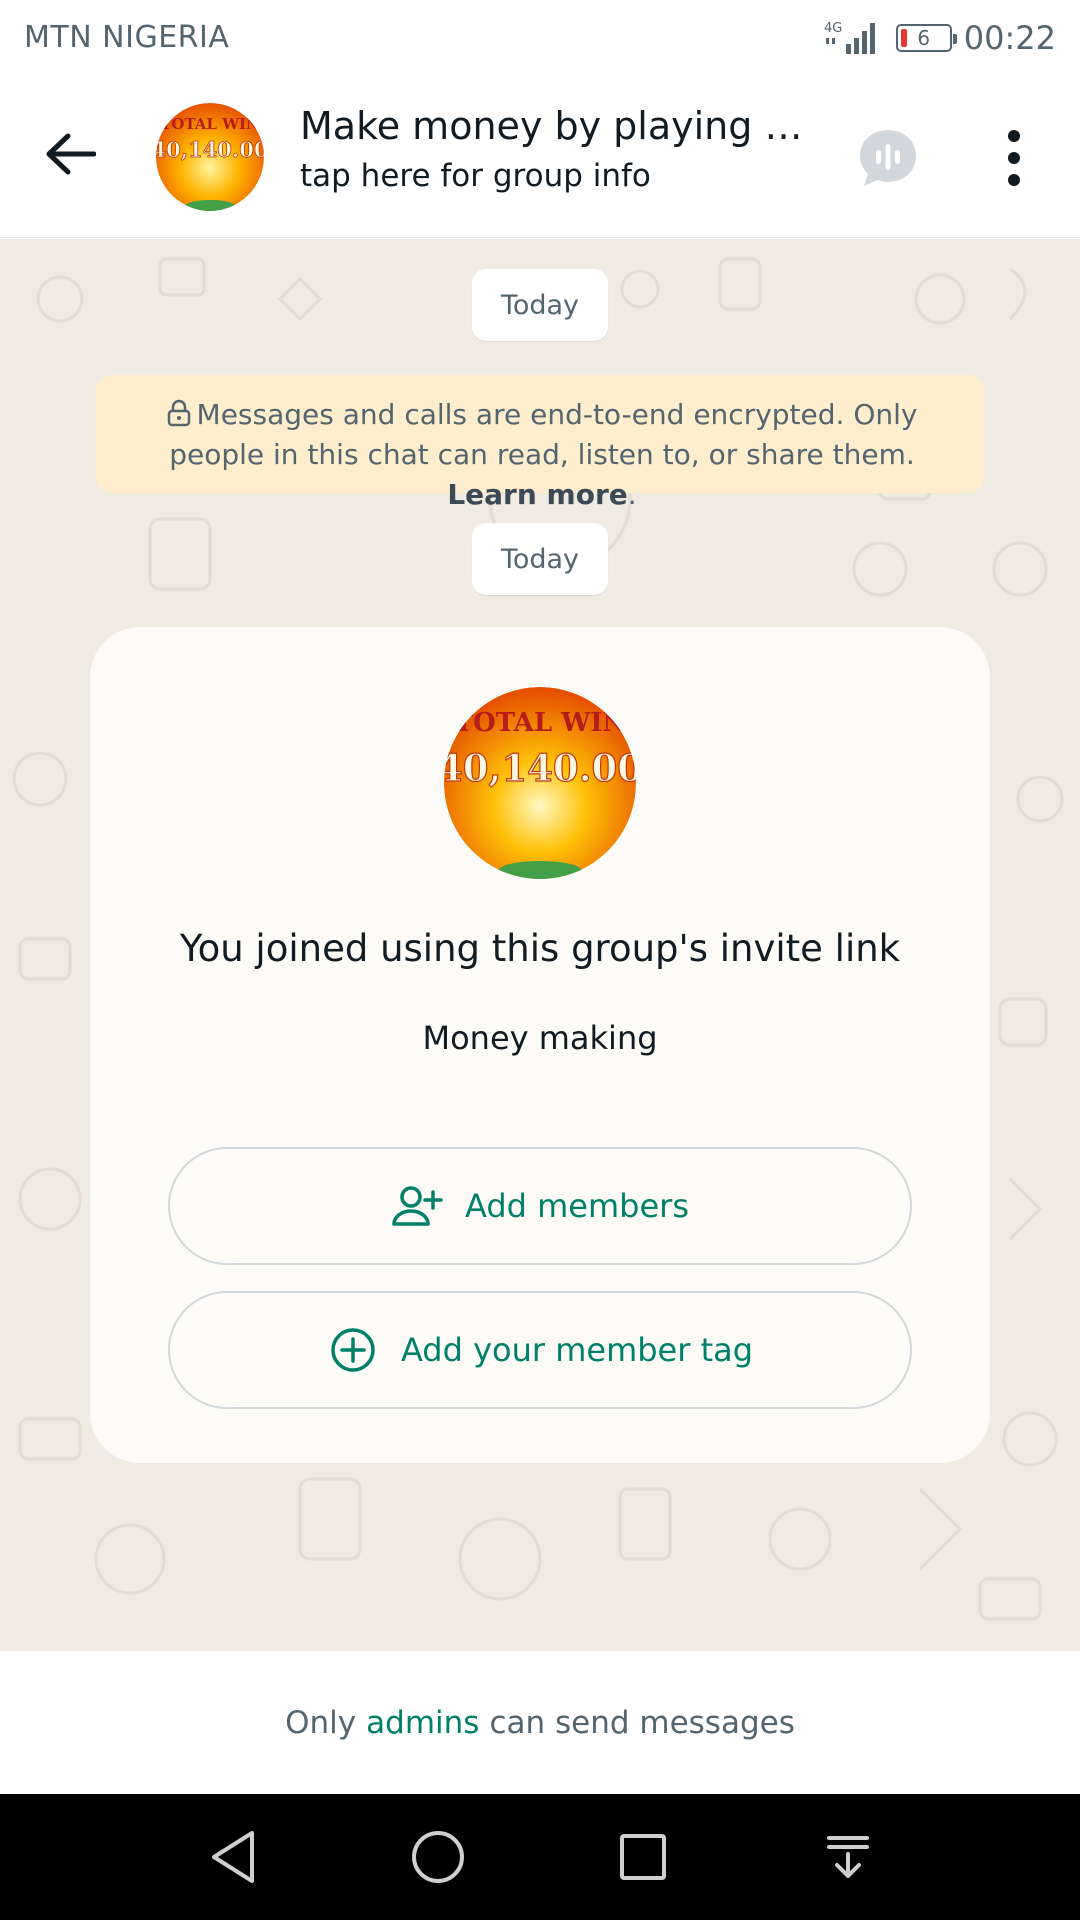 The height and width of the screenshot is (1920, 1080). I want to click on add-members-label: Add members, so click(577, 1206).